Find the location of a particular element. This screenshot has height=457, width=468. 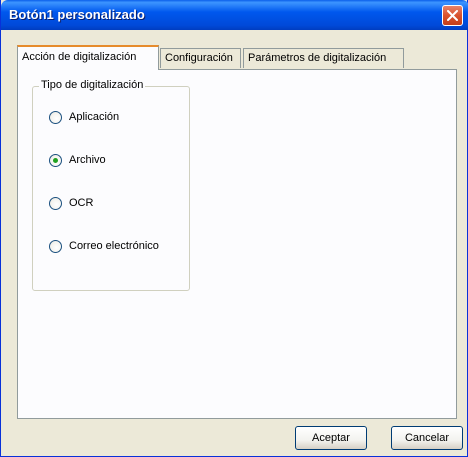

tab-configuration: Configuración is located at coordinates (200, 58).